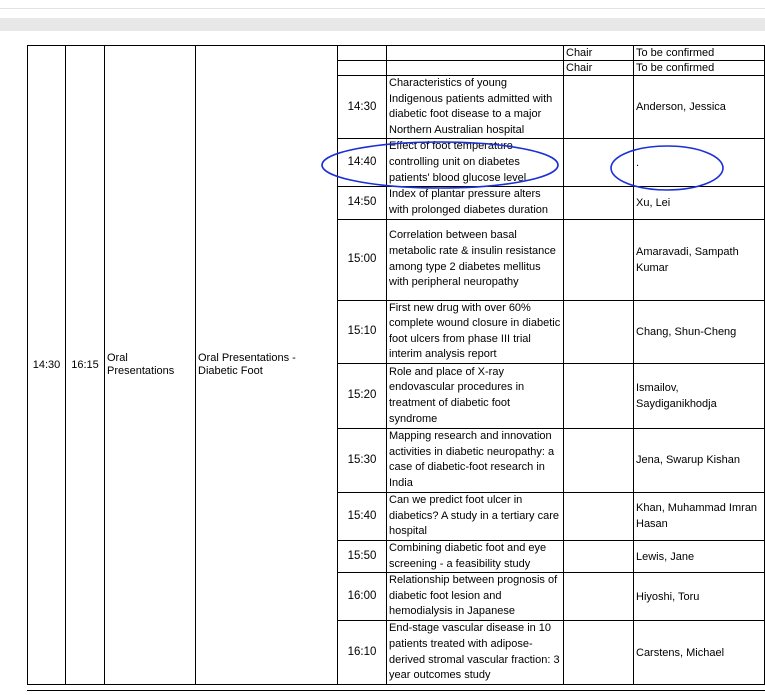  Describe the element at coordinates (382, 24) in the screenshot. I see `header-strip` at that location.